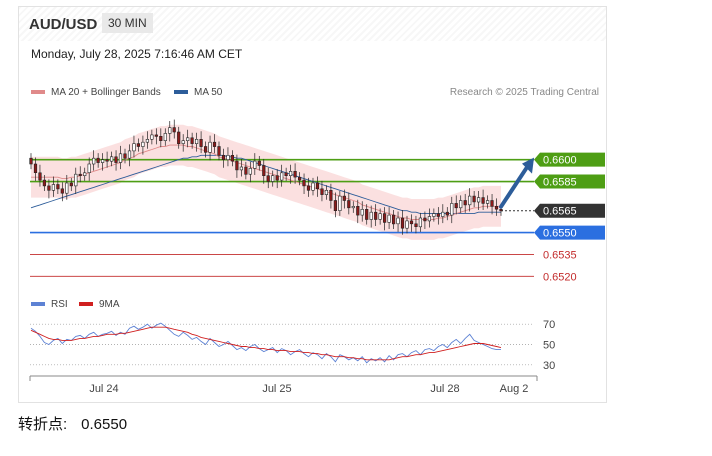 The height and width of the screenshot is (456, 712). What do you see at coordinates (181, 92) in the screenshot?
I see `legend-ma50-swatch` at bounding box center [181, 92].